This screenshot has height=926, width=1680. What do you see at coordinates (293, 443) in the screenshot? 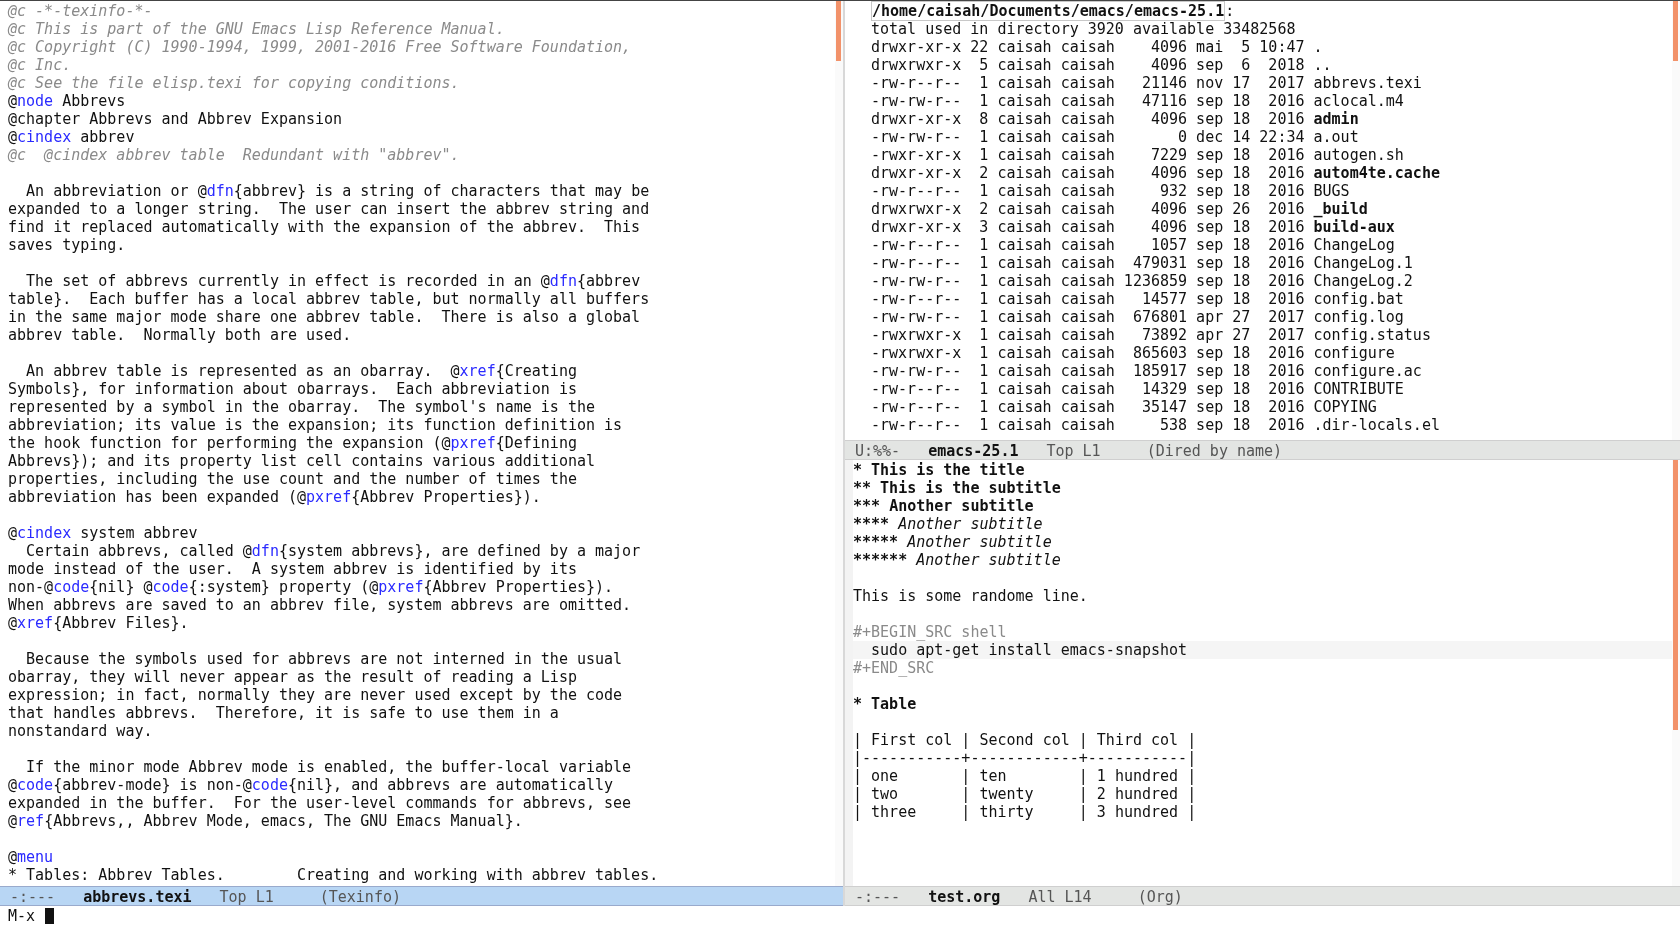
I see `code-line: the hook function for performing the expansion (@pxref{Defining` at bounding box center [293, 443].